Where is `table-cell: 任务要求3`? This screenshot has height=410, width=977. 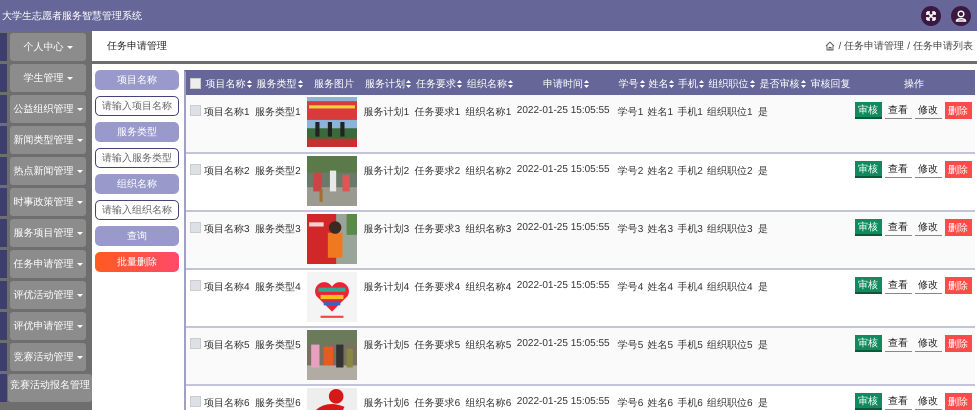
table-cell: 任务要求3 is located at coordinates (437, 229).